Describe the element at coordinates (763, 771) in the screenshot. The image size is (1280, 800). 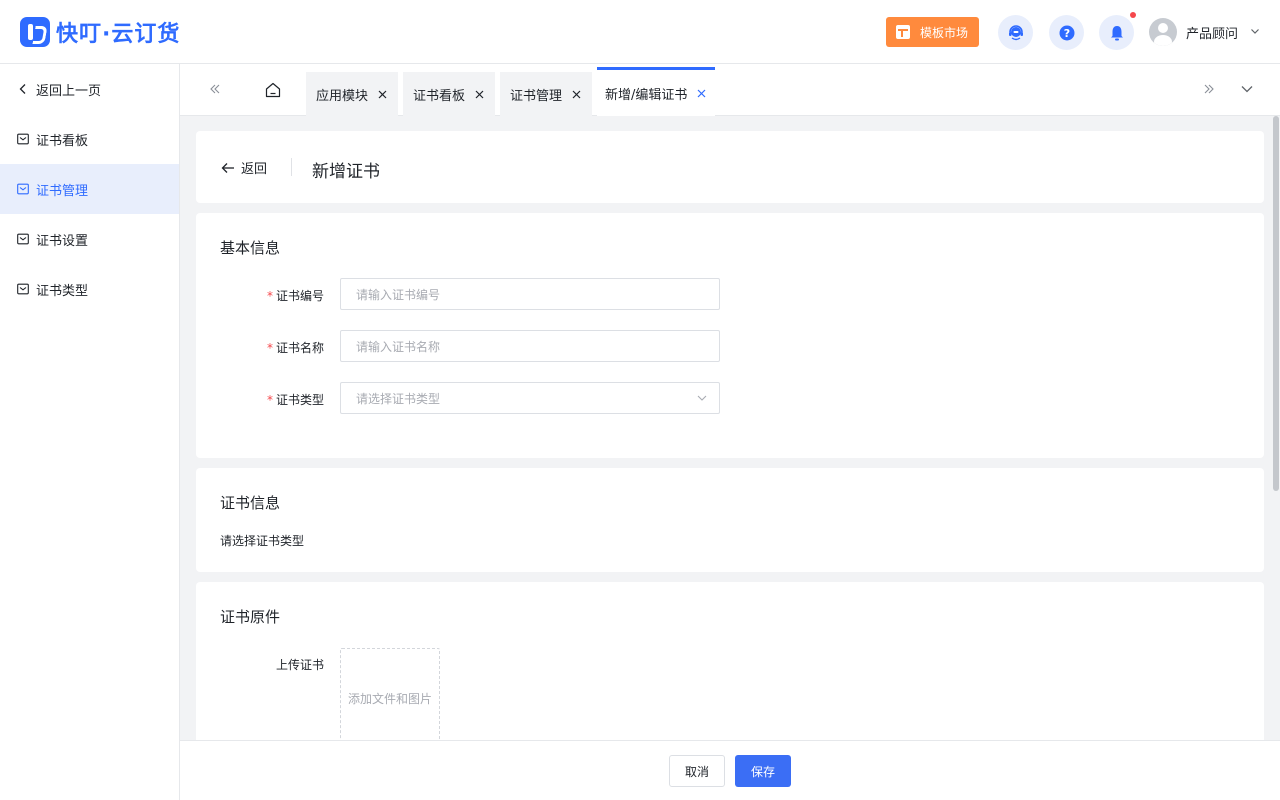
I see `save-button: 保存` at that location.